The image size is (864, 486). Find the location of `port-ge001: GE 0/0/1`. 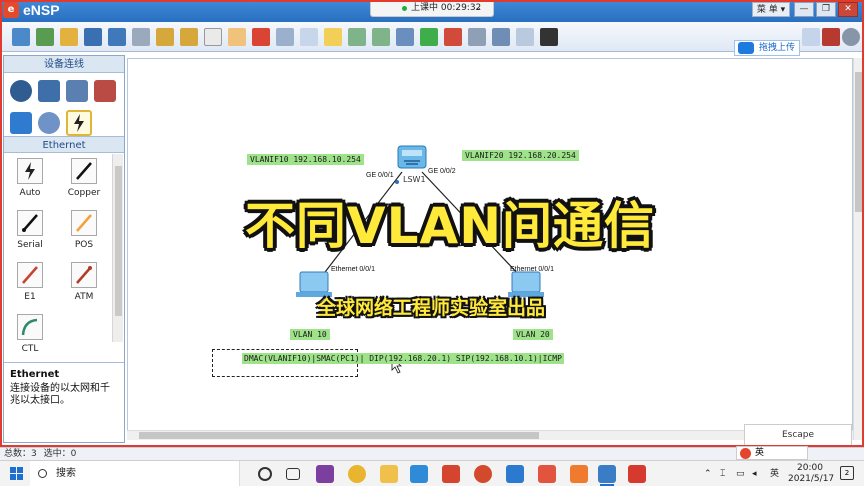

port-ge001: GE 0/0/1 is located at coordinates (380, 175).